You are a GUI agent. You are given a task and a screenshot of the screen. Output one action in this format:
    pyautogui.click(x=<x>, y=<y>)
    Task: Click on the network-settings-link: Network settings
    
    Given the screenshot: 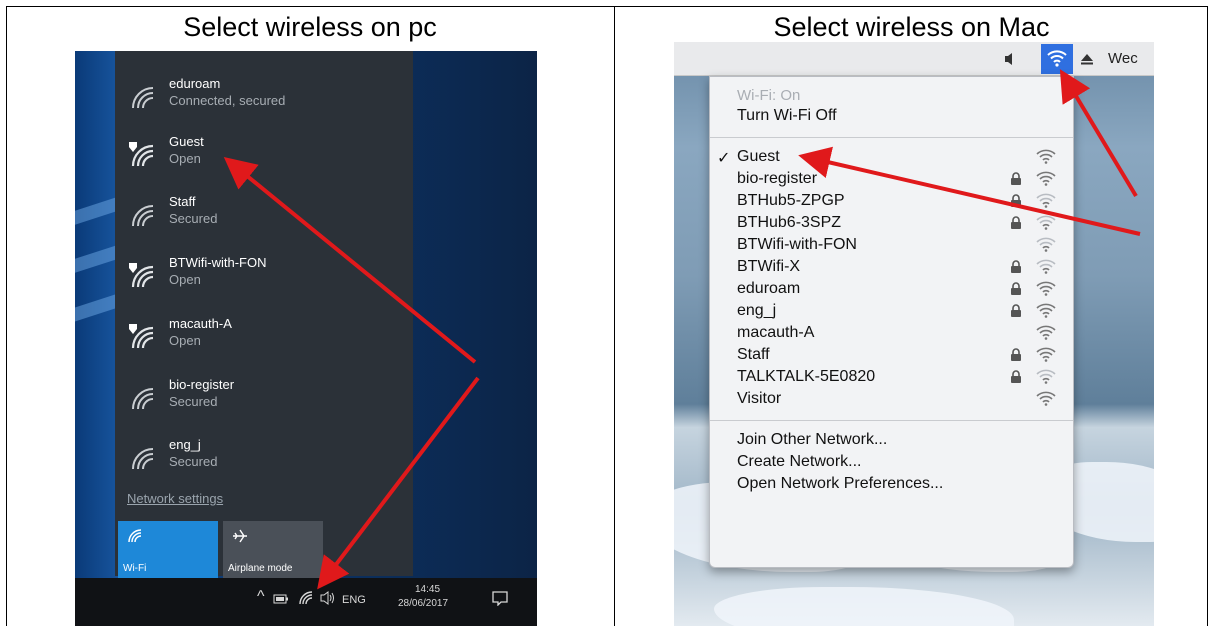 What is the action you would take?
    pyautogui.click(x=175, y=498)
    